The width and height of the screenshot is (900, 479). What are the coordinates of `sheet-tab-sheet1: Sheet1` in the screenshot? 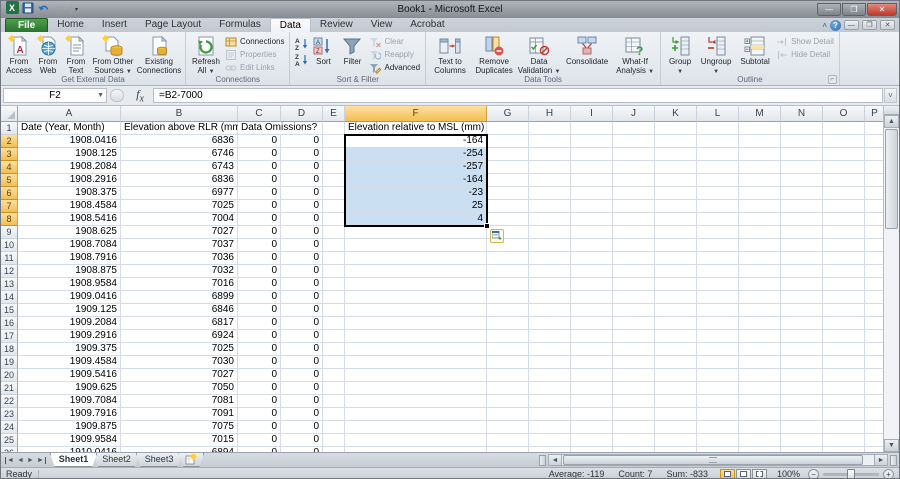 It's located at (74, 460).